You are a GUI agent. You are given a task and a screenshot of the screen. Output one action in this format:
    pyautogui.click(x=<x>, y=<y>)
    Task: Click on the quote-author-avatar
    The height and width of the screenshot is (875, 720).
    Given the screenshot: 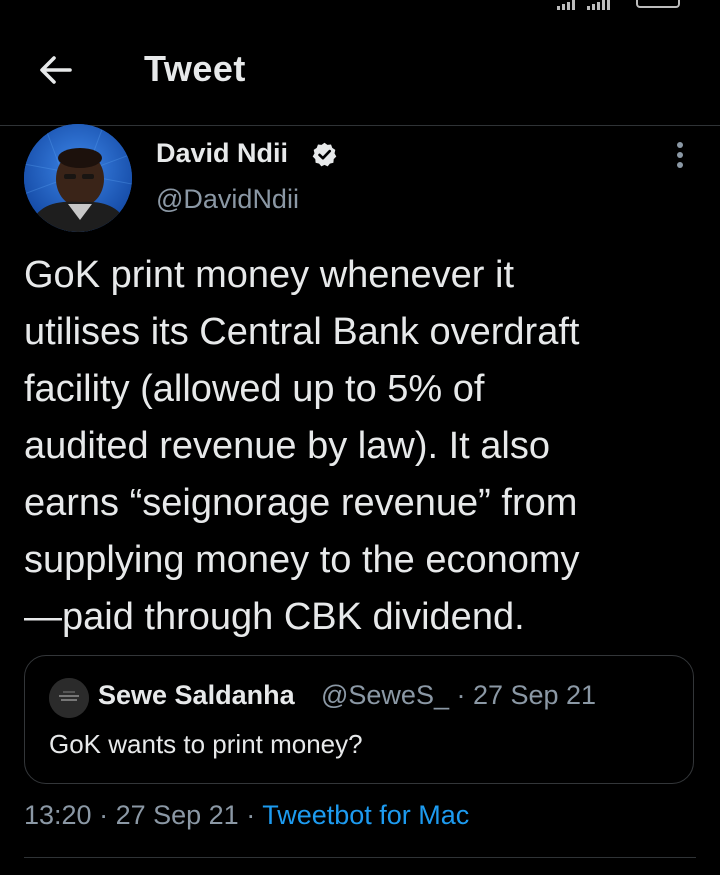 What is the action you would take?
    pyautogui.click(x=69, y=698)
    